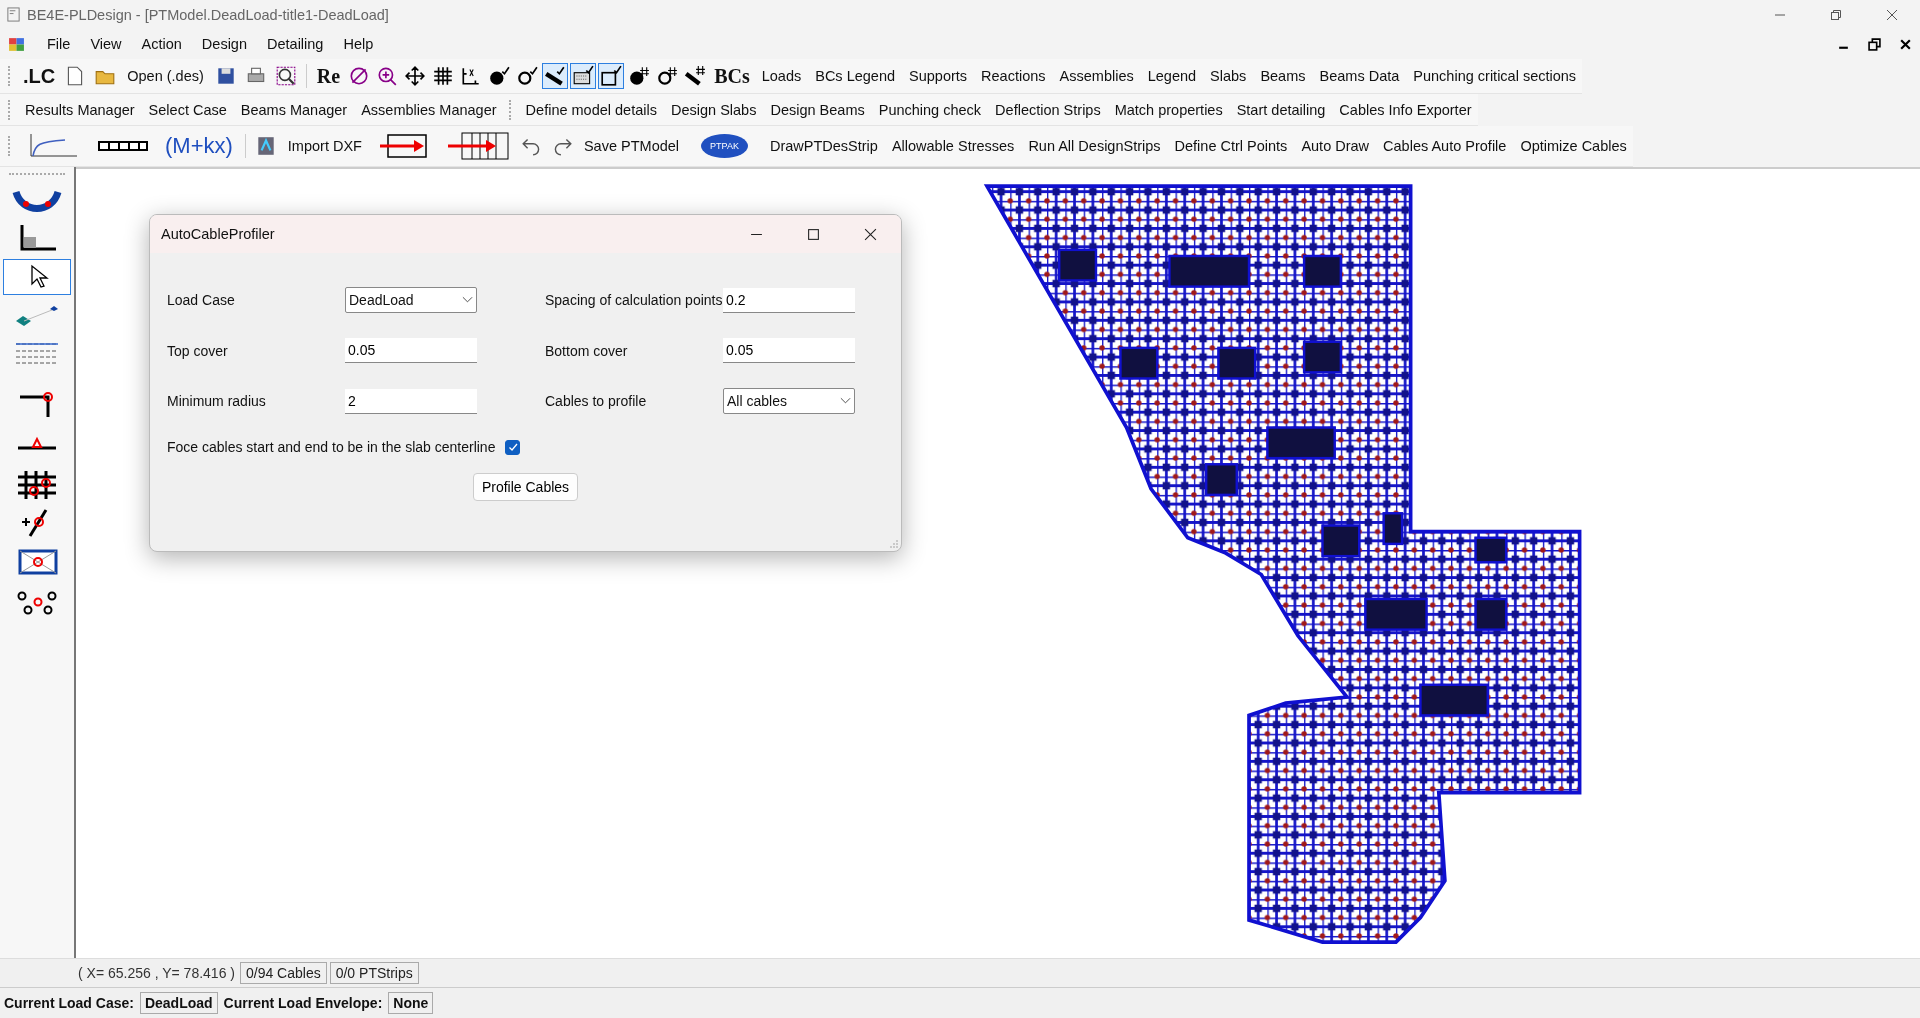 The image size is (1920, 1018). Describe the element at coordinates (187, 109) in the screenshot. I see `toolbar-button: Select Case` at that location.